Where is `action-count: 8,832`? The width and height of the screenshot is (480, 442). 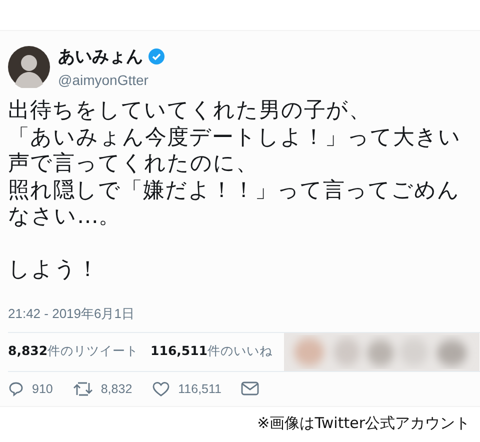
action-count: 8,832 is located at coordinates (116, 389).